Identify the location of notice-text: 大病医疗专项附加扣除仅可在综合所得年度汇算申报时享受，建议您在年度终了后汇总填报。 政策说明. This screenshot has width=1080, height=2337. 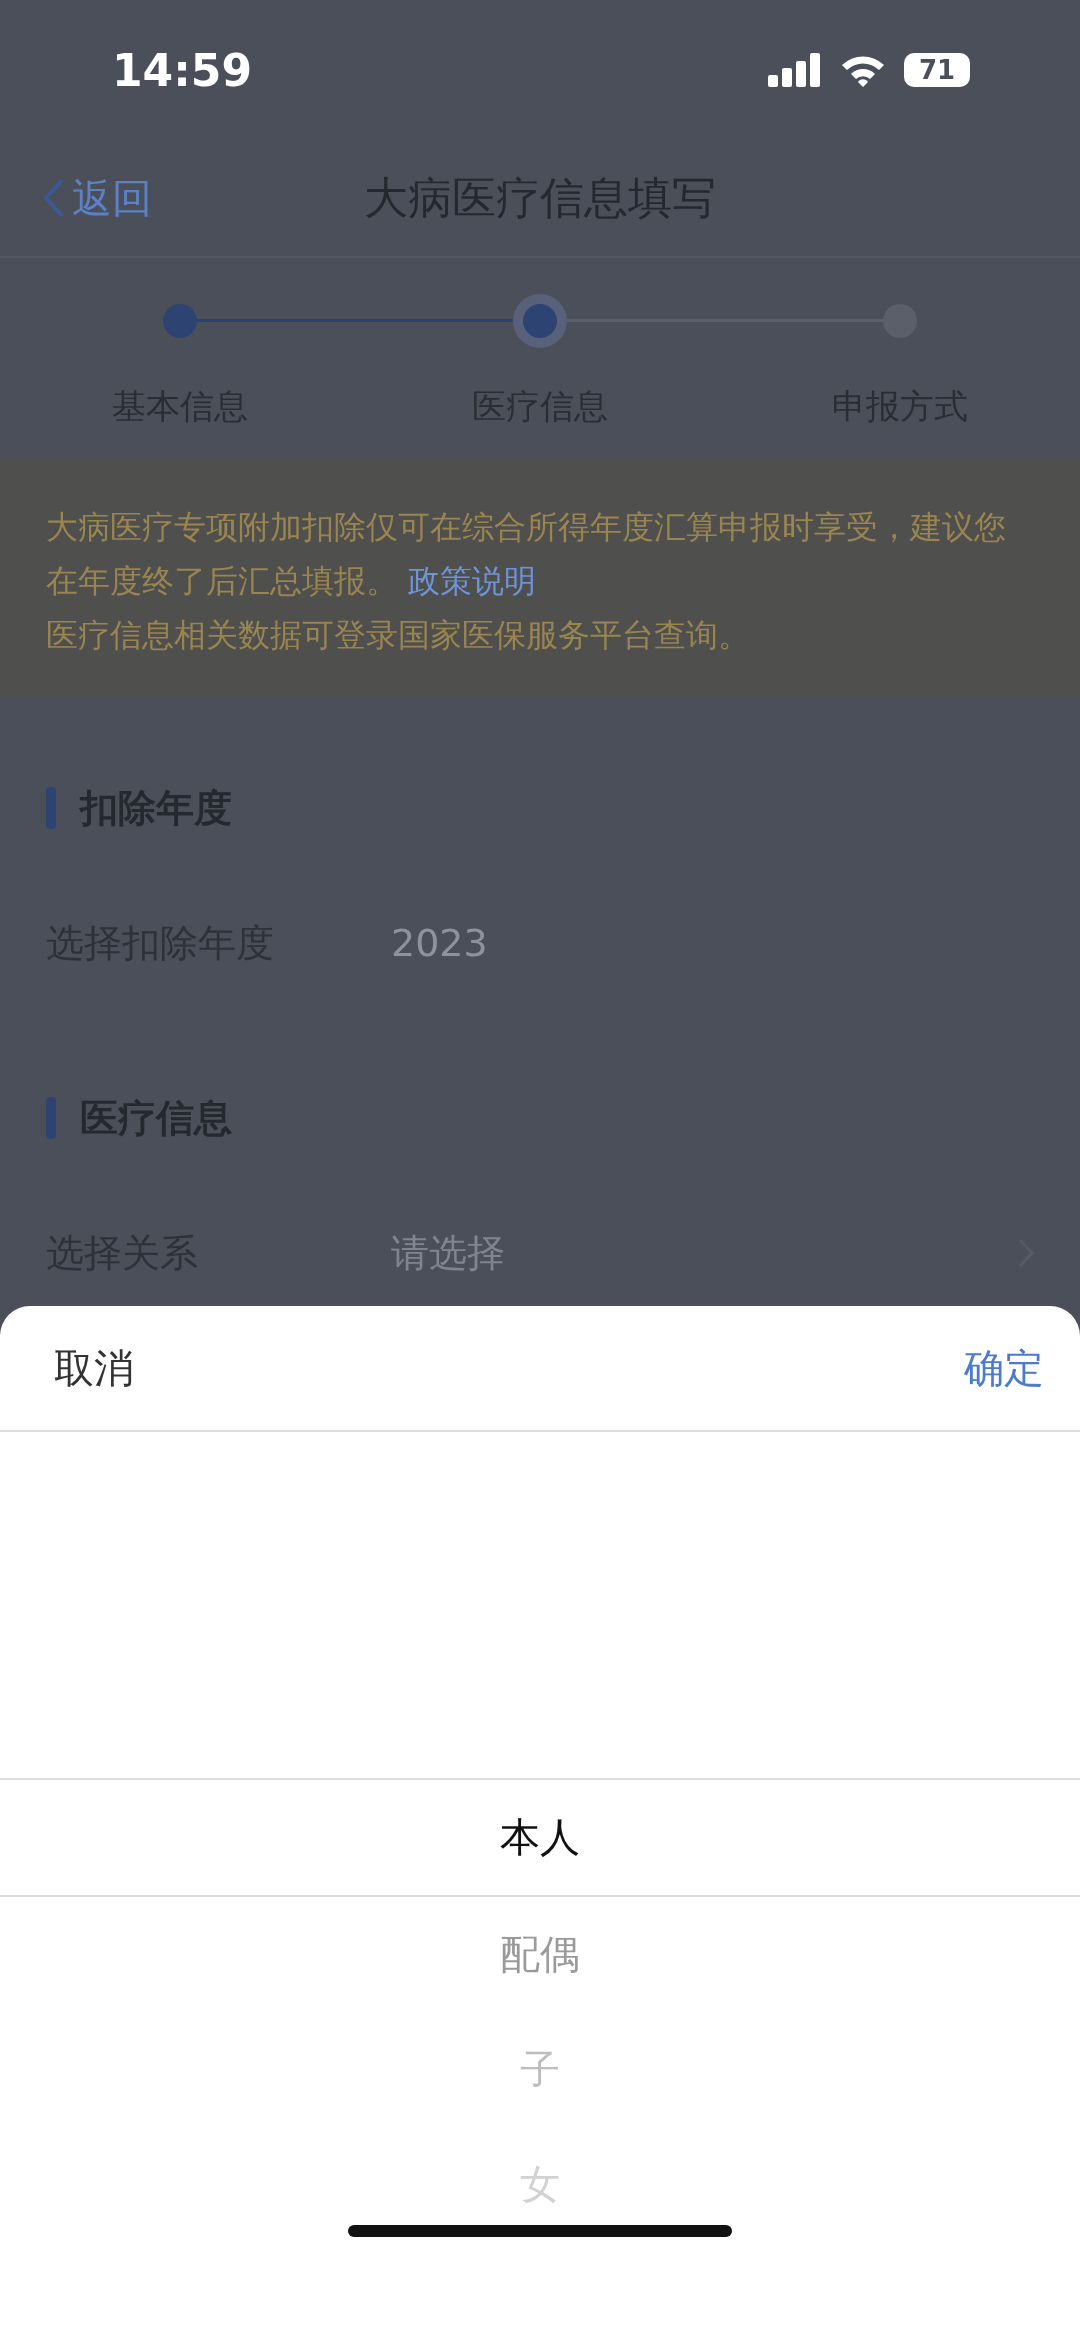
(526, 554).